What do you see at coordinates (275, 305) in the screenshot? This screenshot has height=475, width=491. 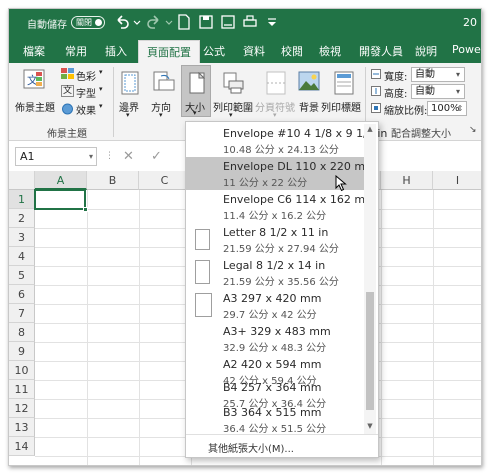 I see `paper-size-option: A3 297 x 420 mm 29.7 公分 x 42 公分` at bounding box center [275, 305].